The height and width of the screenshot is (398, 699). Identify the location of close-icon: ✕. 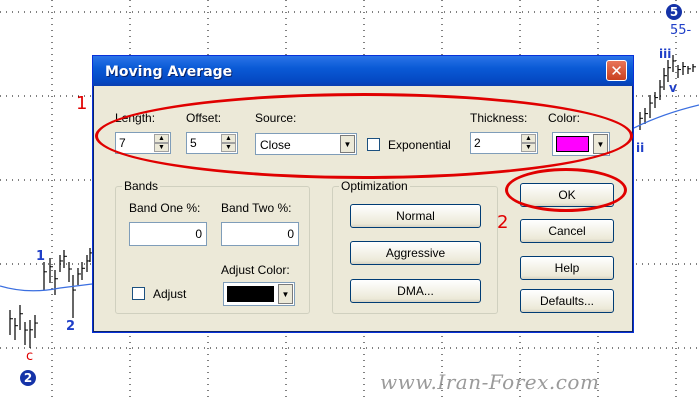
(616, 71).